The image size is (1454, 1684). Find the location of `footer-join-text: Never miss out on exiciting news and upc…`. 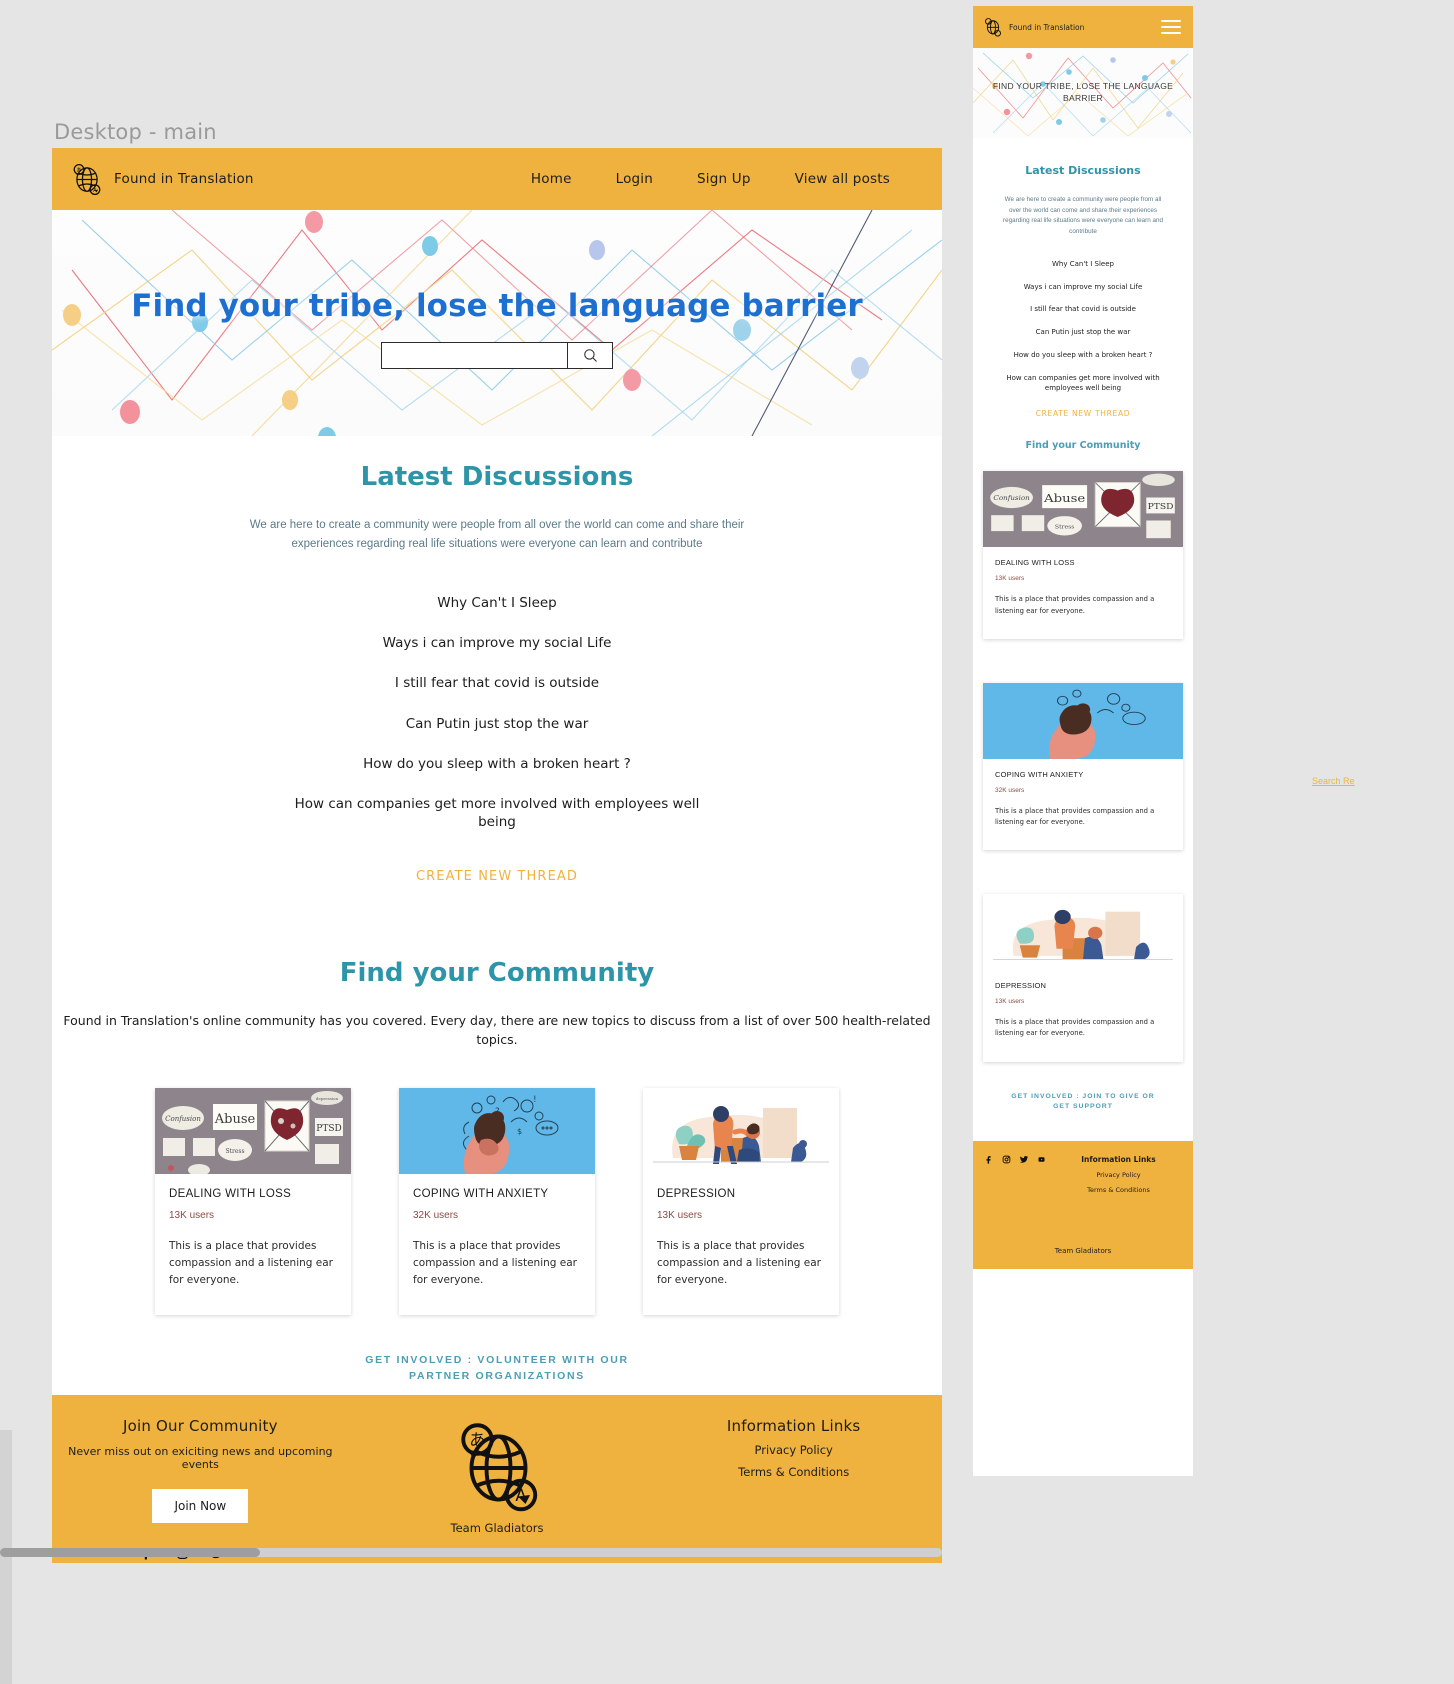

footer-join-text: Never miss out on exiciting news and upc… is located at coordinates (200, 1458).